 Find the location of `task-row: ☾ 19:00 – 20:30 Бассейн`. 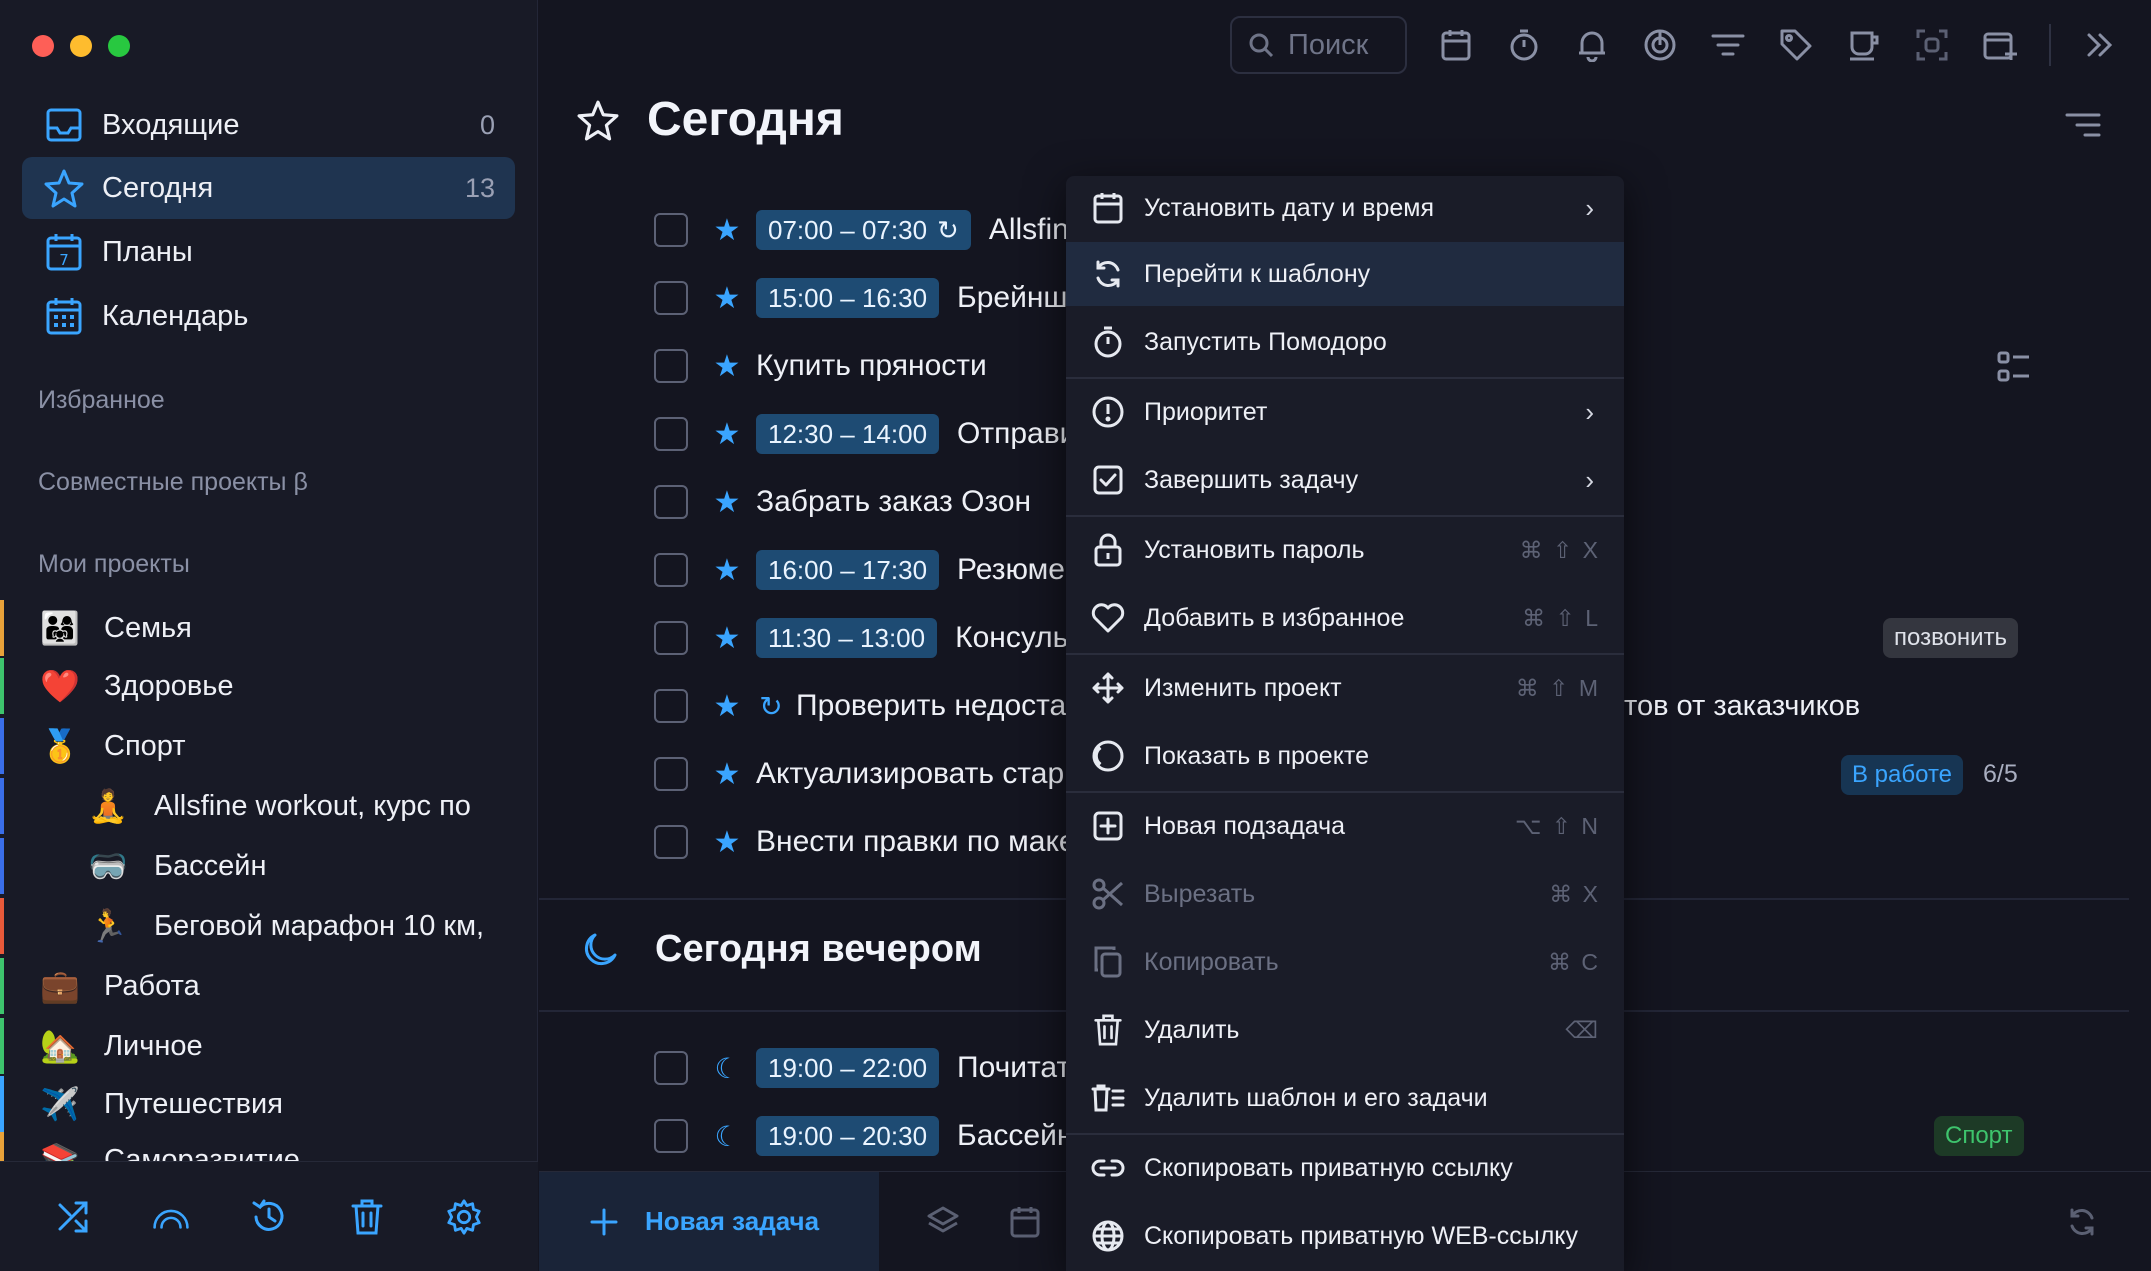

task-row: ☾ 19:00 – 20:30 Бассейн is located at coordinates (863, 1136).